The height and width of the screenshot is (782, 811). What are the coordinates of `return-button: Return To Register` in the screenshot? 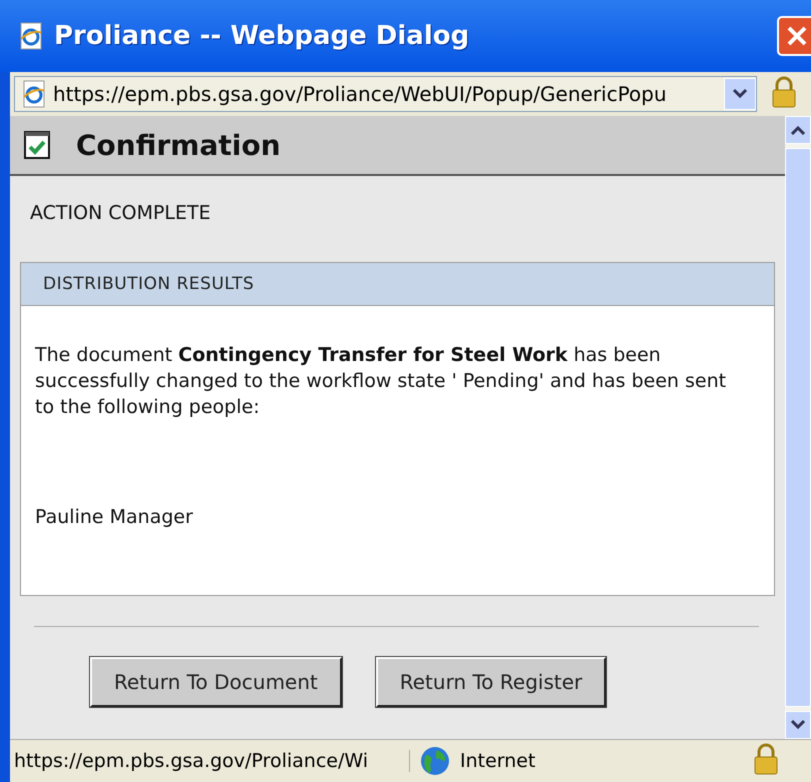 It's located at (491, 682).